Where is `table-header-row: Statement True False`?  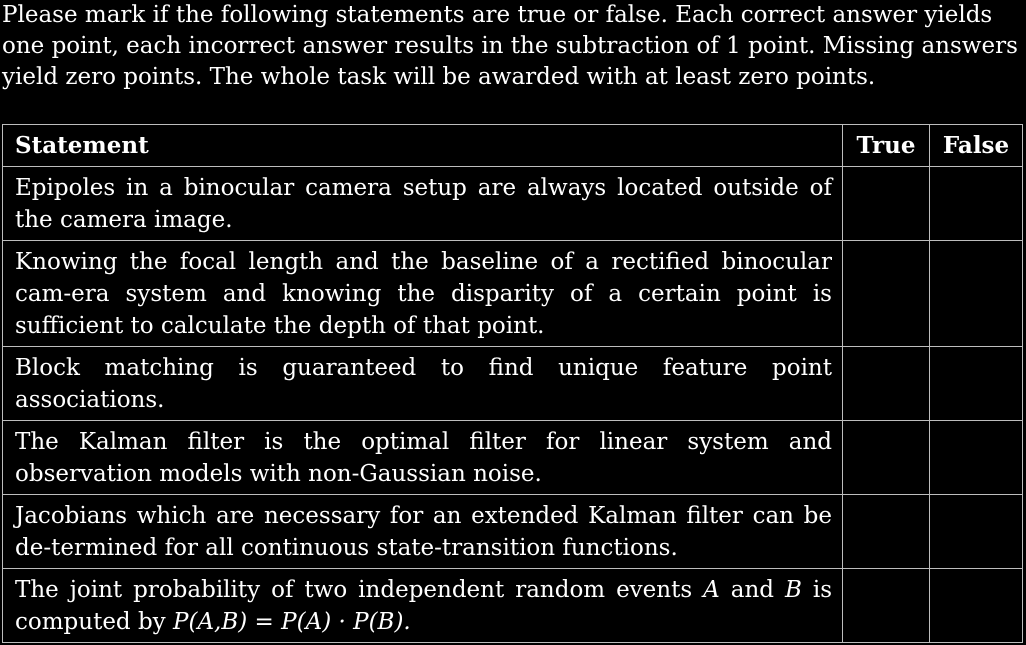 table-header-row: Statement True False is located at coordinates (512, 145).